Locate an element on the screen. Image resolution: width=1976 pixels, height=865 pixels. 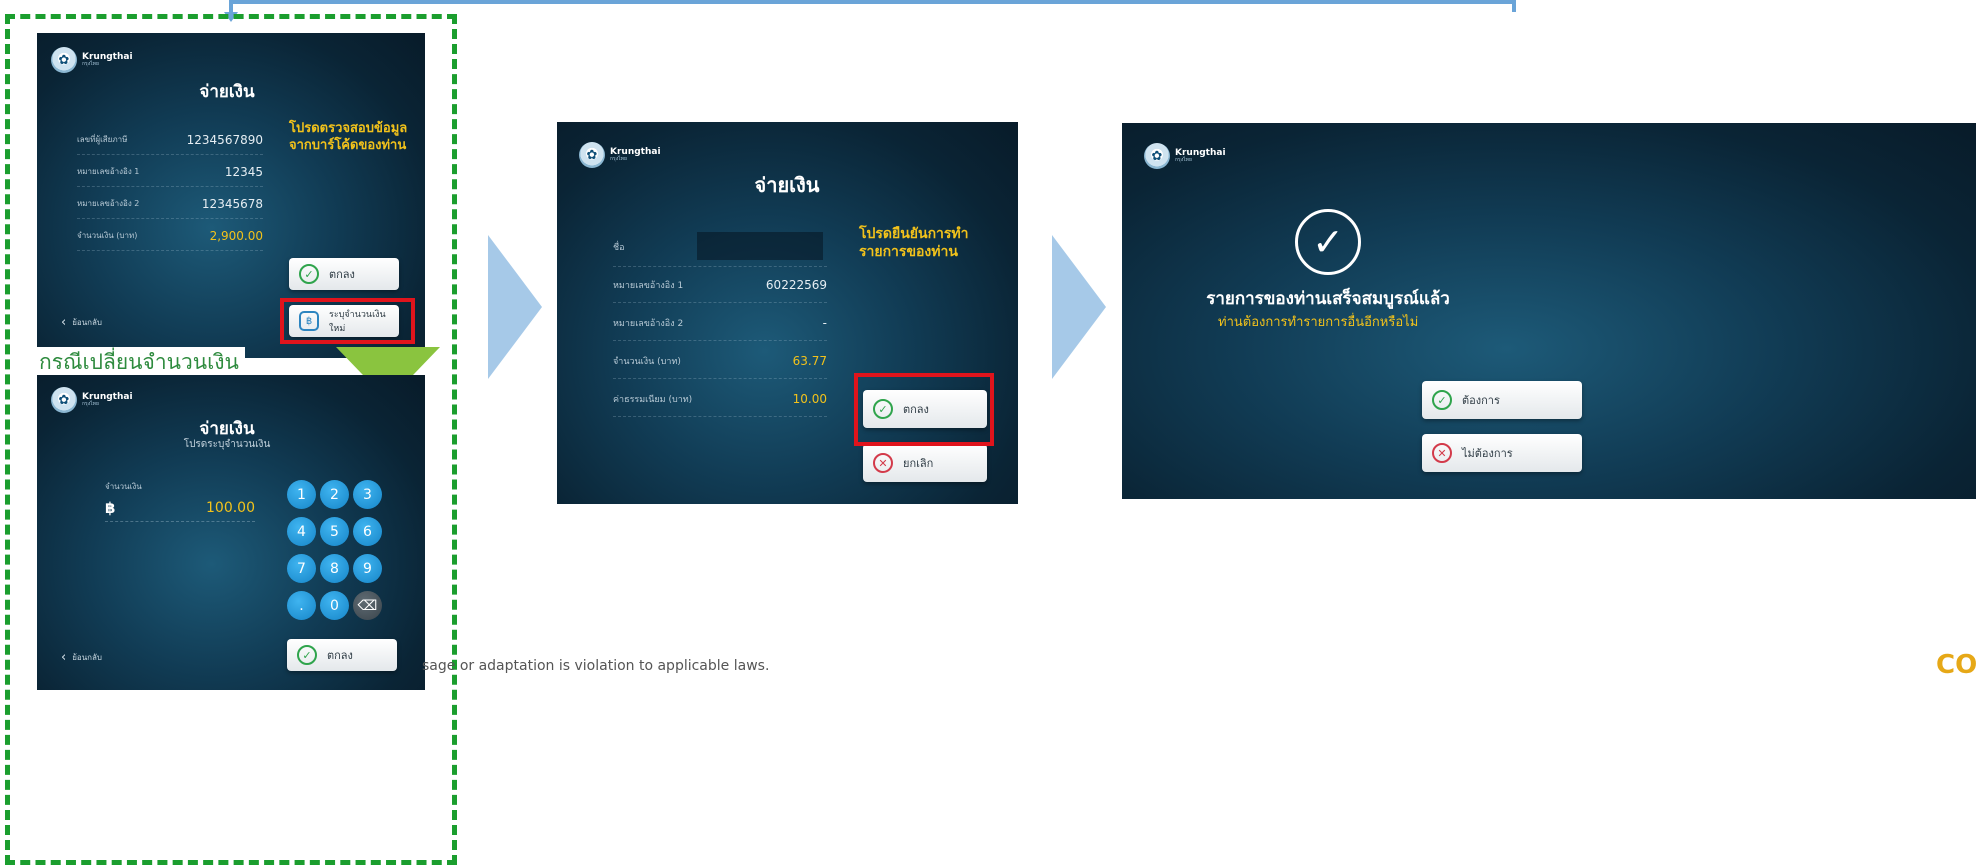
info-row-label: หมายเลขอ้างอิง 1 is located at coordinates (648, 285).